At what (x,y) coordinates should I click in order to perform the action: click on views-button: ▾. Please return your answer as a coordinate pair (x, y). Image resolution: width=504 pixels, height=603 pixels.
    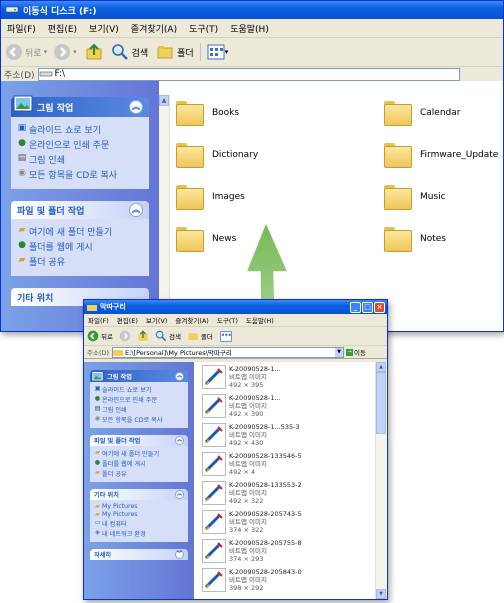
    Looking at the image, I should click on (217, 52).